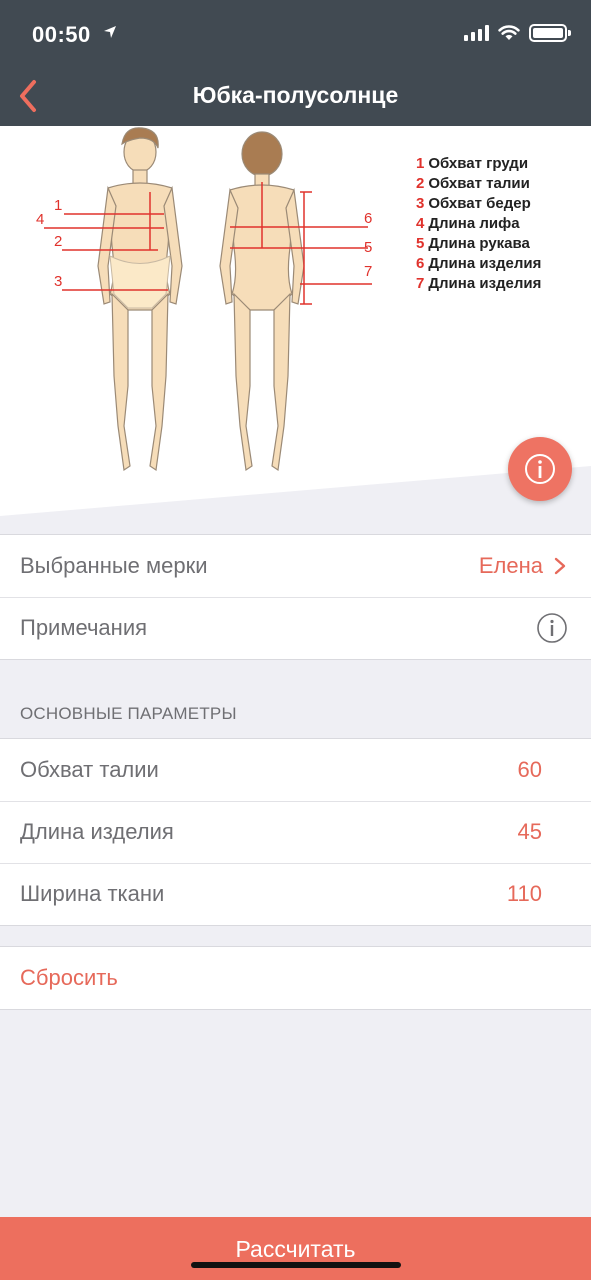 Image resolution: width=591 pixels, height=1280 pixels. I want to click on status-time: 00:50, so click(61, 34).